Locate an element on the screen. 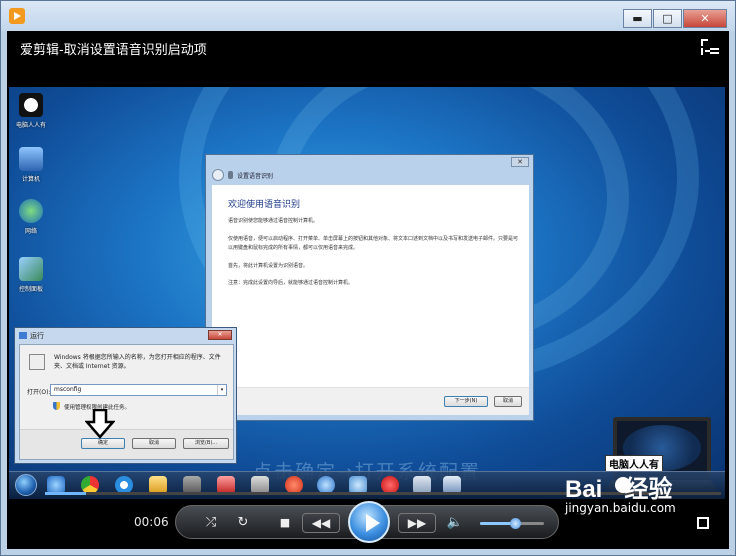 Image resolution: width=736 pixels, height=556 pixels. seek-bar-fill is located at coordinates (65, 493).